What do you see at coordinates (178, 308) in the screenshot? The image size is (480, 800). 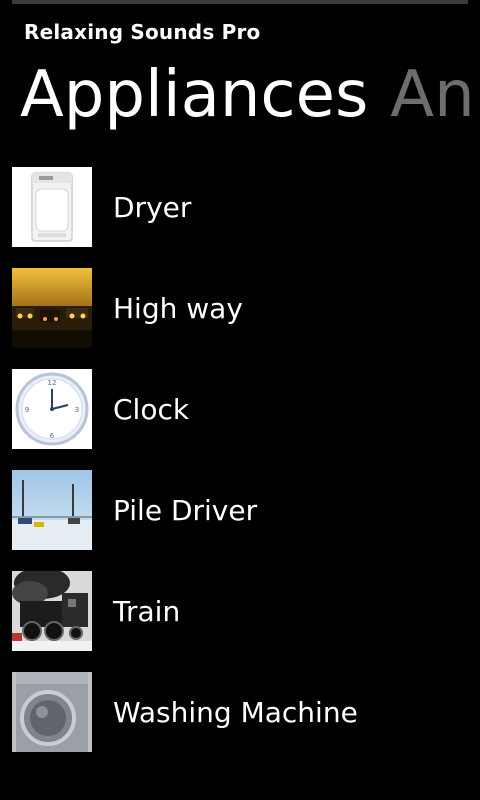 I see `list-item-label: High way` at bounding box center [178, 308].